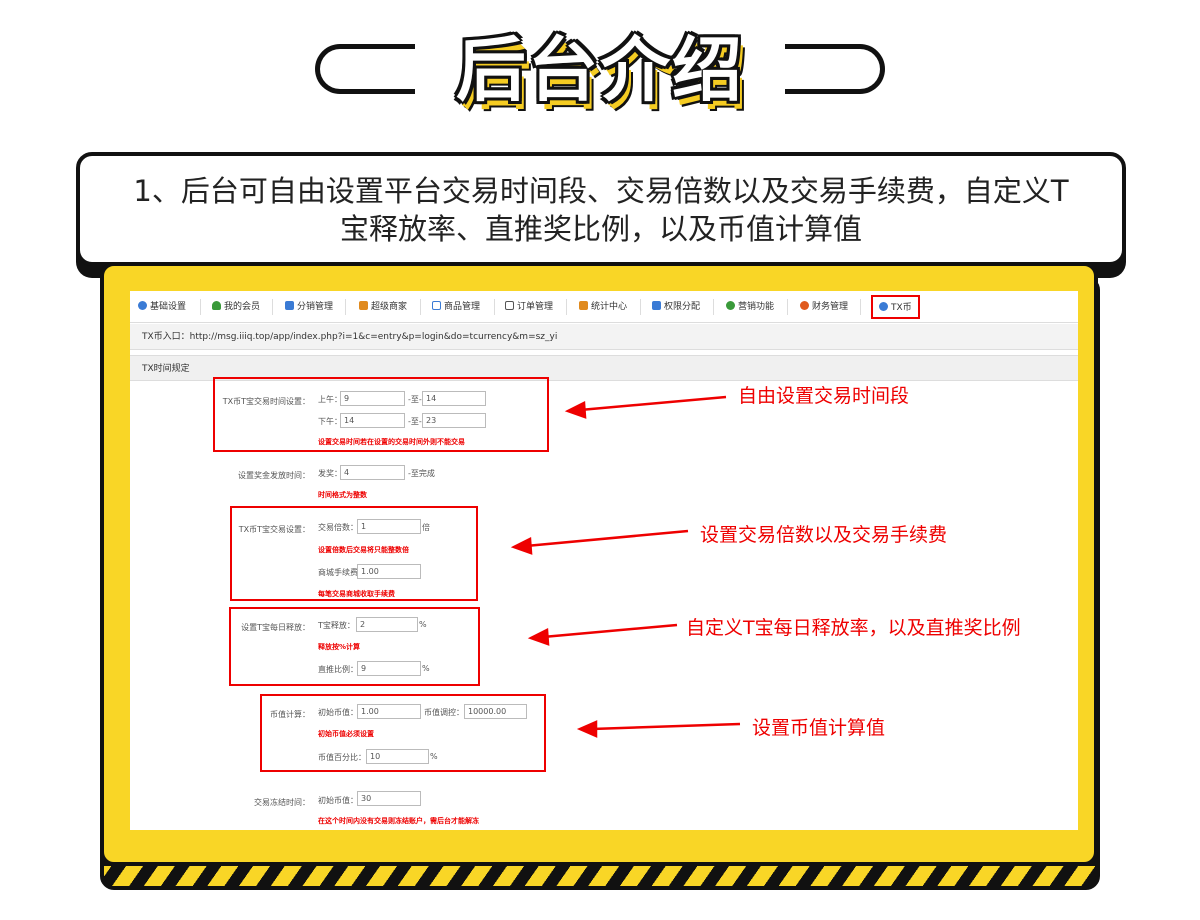 The width and height of the screenshot is (1200, 920). Describe the element at coordinates (653, 403) in the screenshot. I see `arrow-trade-time` at that location.